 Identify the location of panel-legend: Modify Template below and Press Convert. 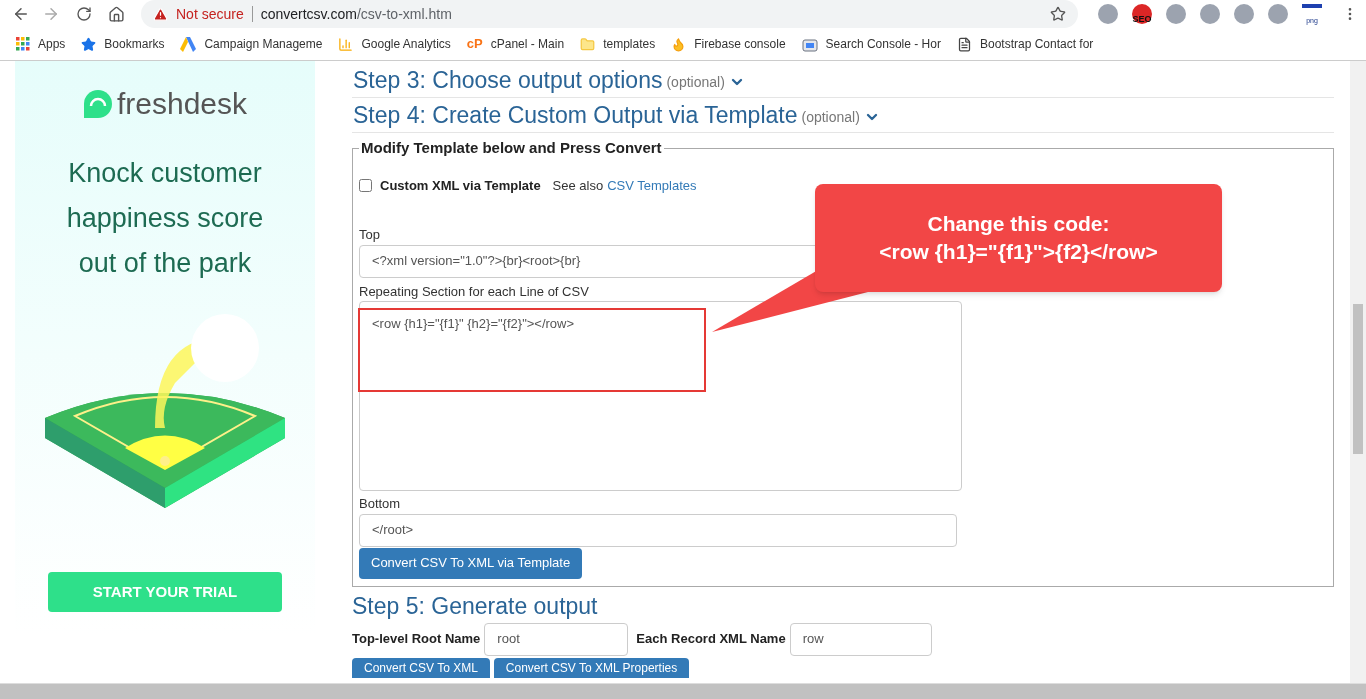
(511, 148).